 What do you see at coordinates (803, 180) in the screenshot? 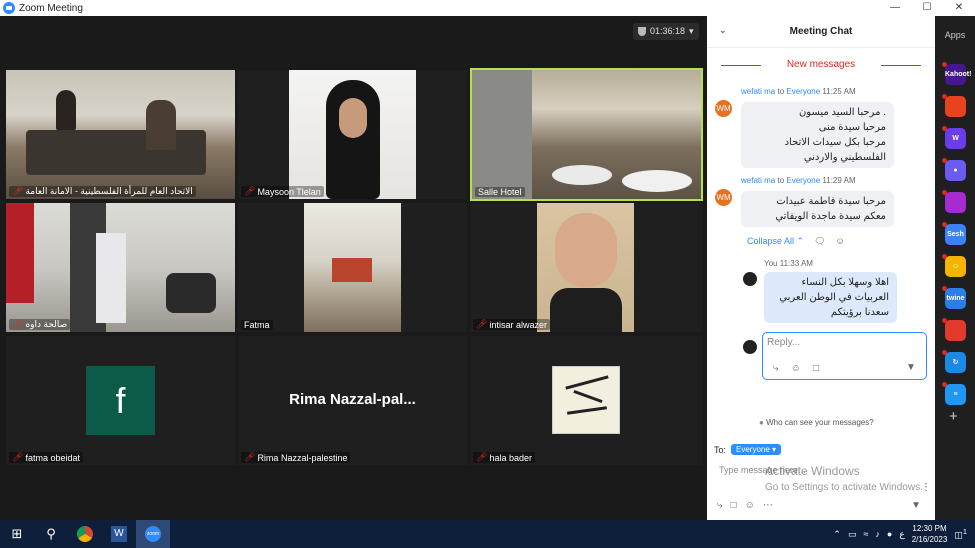
I see `recipient-name: Everyone` at bounding box center [803, 180].